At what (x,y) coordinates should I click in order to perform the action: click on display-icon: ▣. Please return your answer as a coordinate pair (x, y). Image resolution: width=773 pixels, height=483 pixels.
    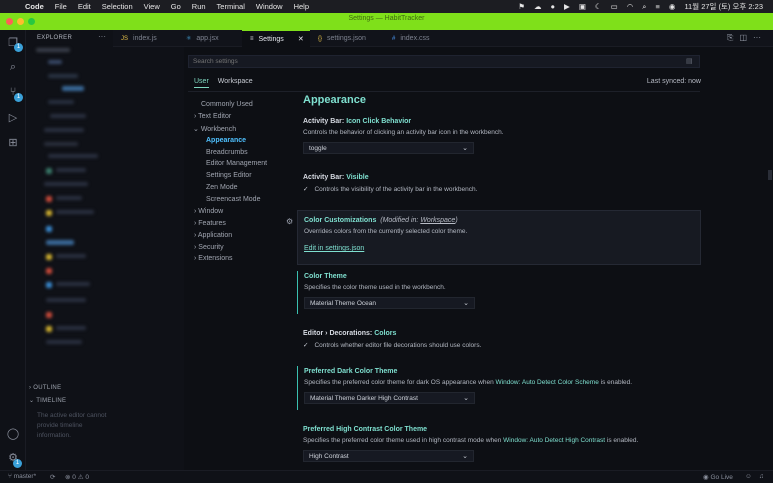
    Looking at the image, I should click on (582, 6).